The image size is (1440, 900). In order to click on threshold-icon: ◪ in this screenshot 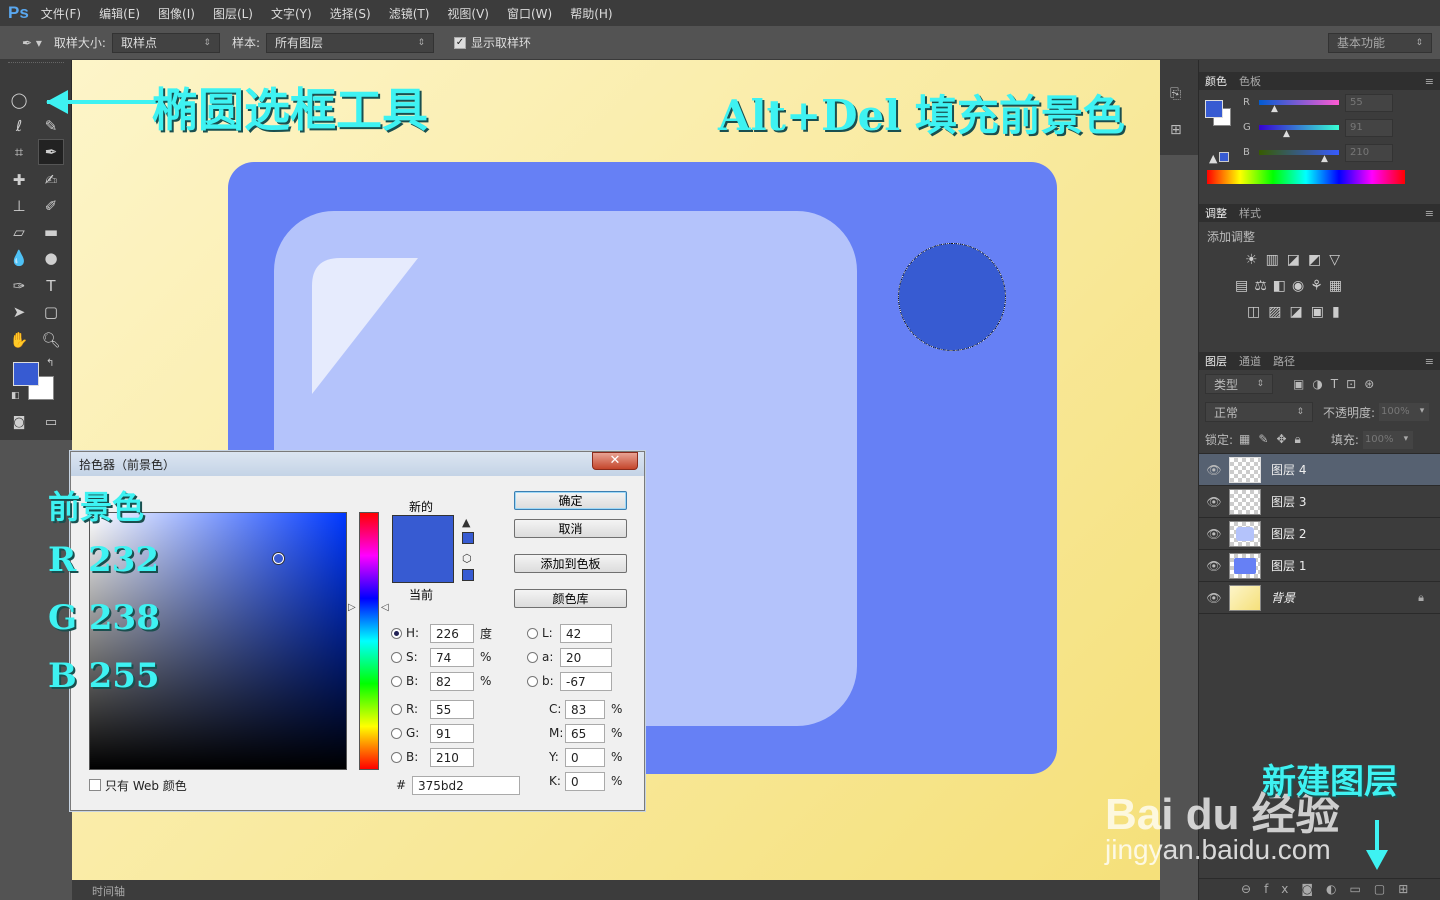, I will do `click(1299, 312)`.